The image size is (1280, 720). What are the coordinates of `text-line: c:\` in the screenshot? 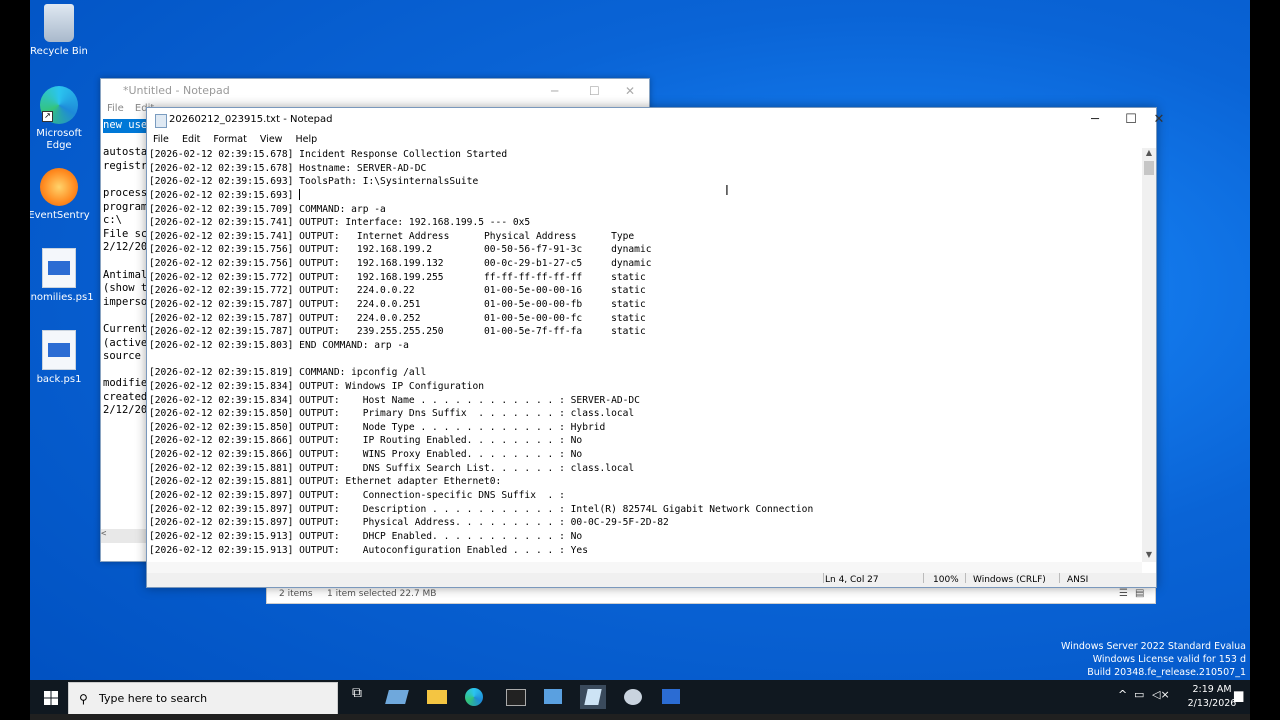 It's located at (112, 220).